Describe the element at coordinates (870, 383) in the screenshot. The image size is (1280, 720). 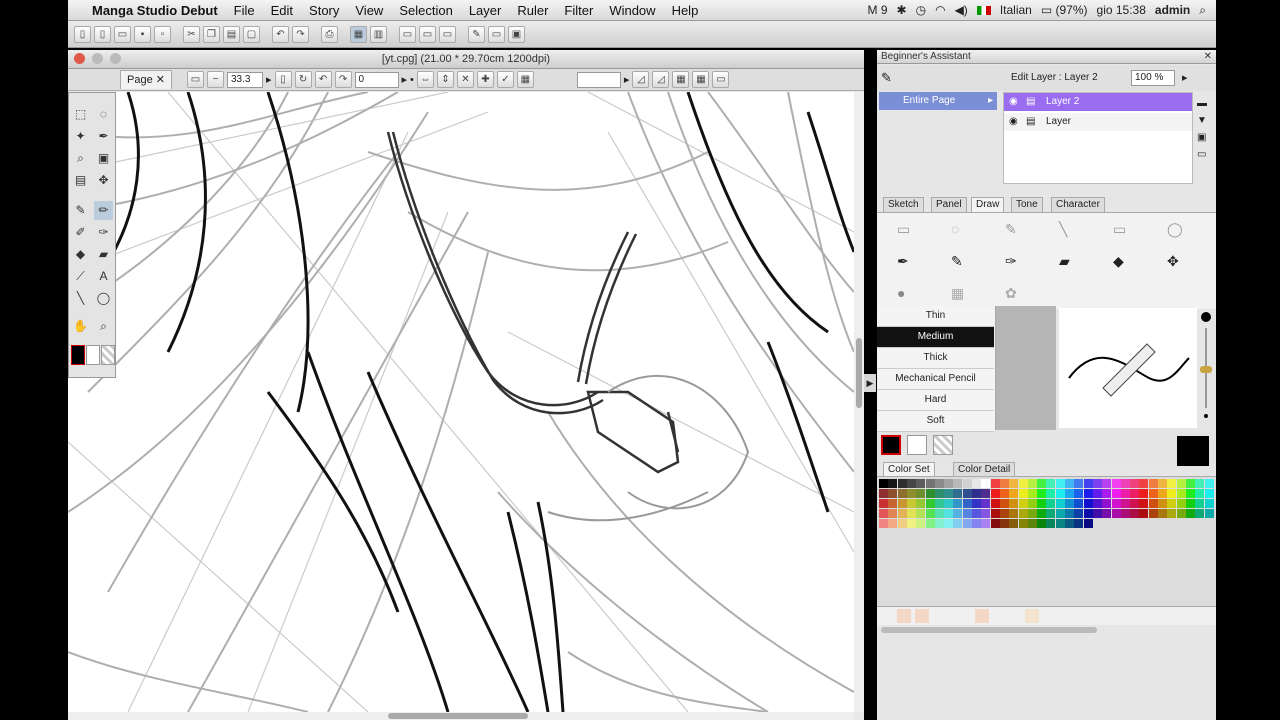
I see `panel-toggle-icon: ▶` at that location.